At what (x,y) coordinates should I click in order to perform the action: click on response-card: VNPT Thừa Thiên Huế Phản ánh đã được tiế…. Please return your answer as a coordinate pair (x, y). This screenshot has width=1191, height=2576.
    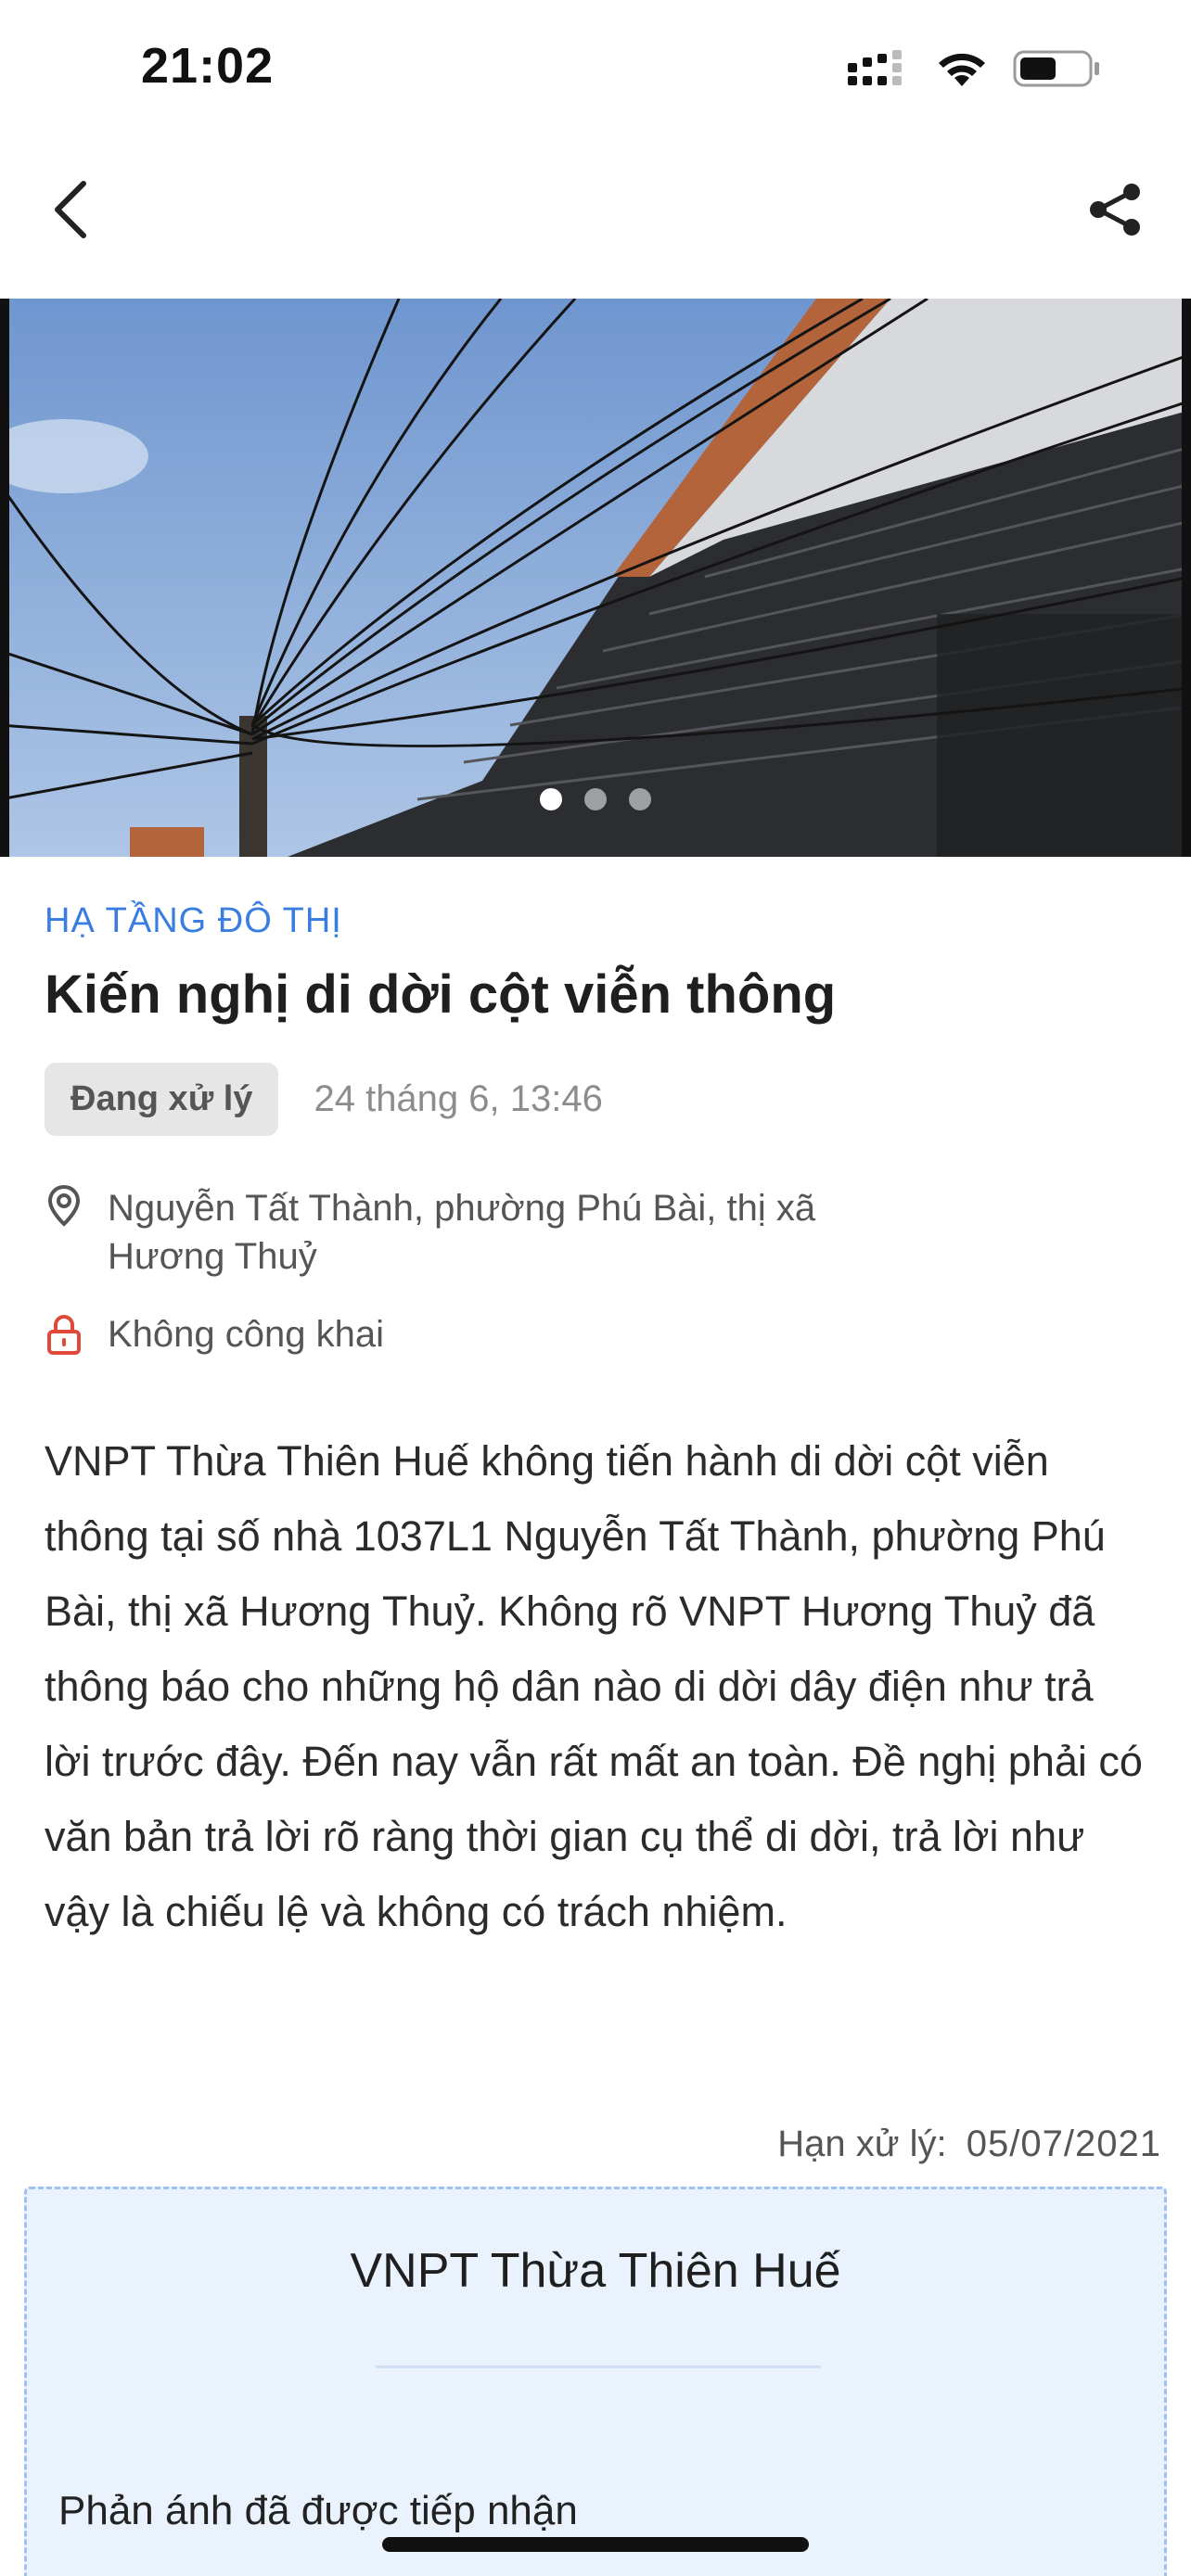
    Looking at the image, I should click on (595, 2381).